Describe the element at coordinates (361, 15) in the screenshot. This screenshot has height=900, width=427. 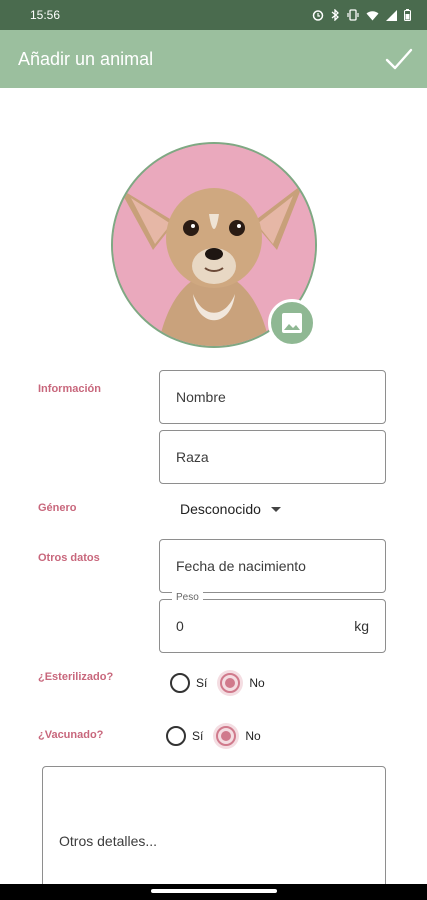
I see `status-icons` at that location.